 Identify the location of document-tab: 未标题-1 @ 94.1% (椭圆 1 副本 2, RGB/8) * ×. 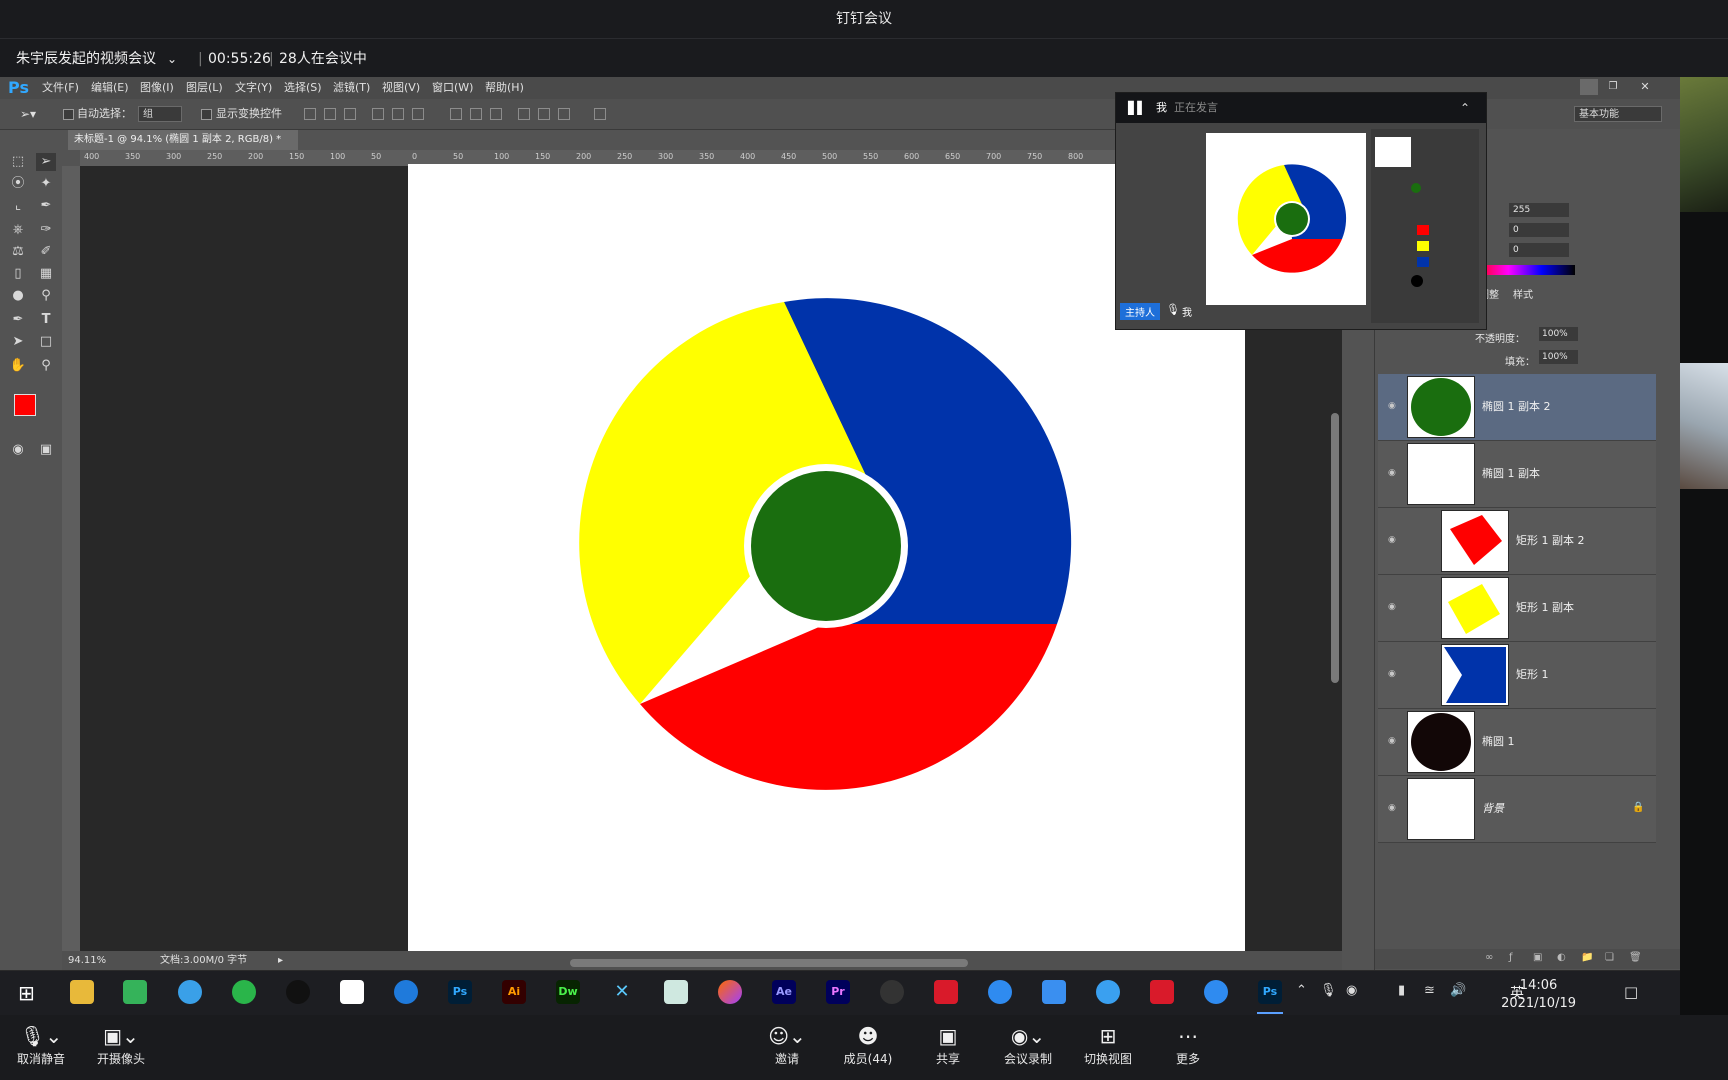
(183, 147).